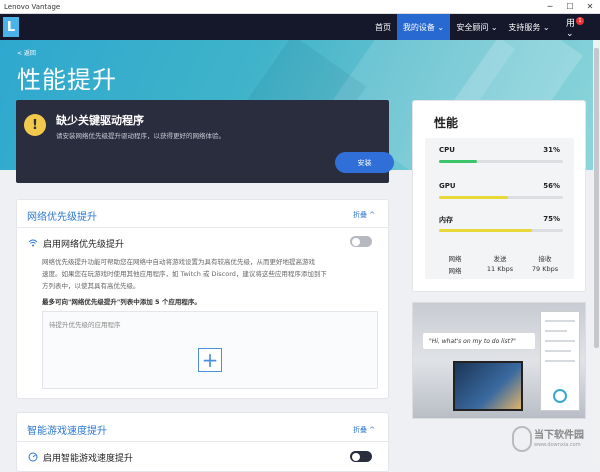 This screenshot has width=600, height=472. I want to click on metric-name: GPU, so click(447, 186).